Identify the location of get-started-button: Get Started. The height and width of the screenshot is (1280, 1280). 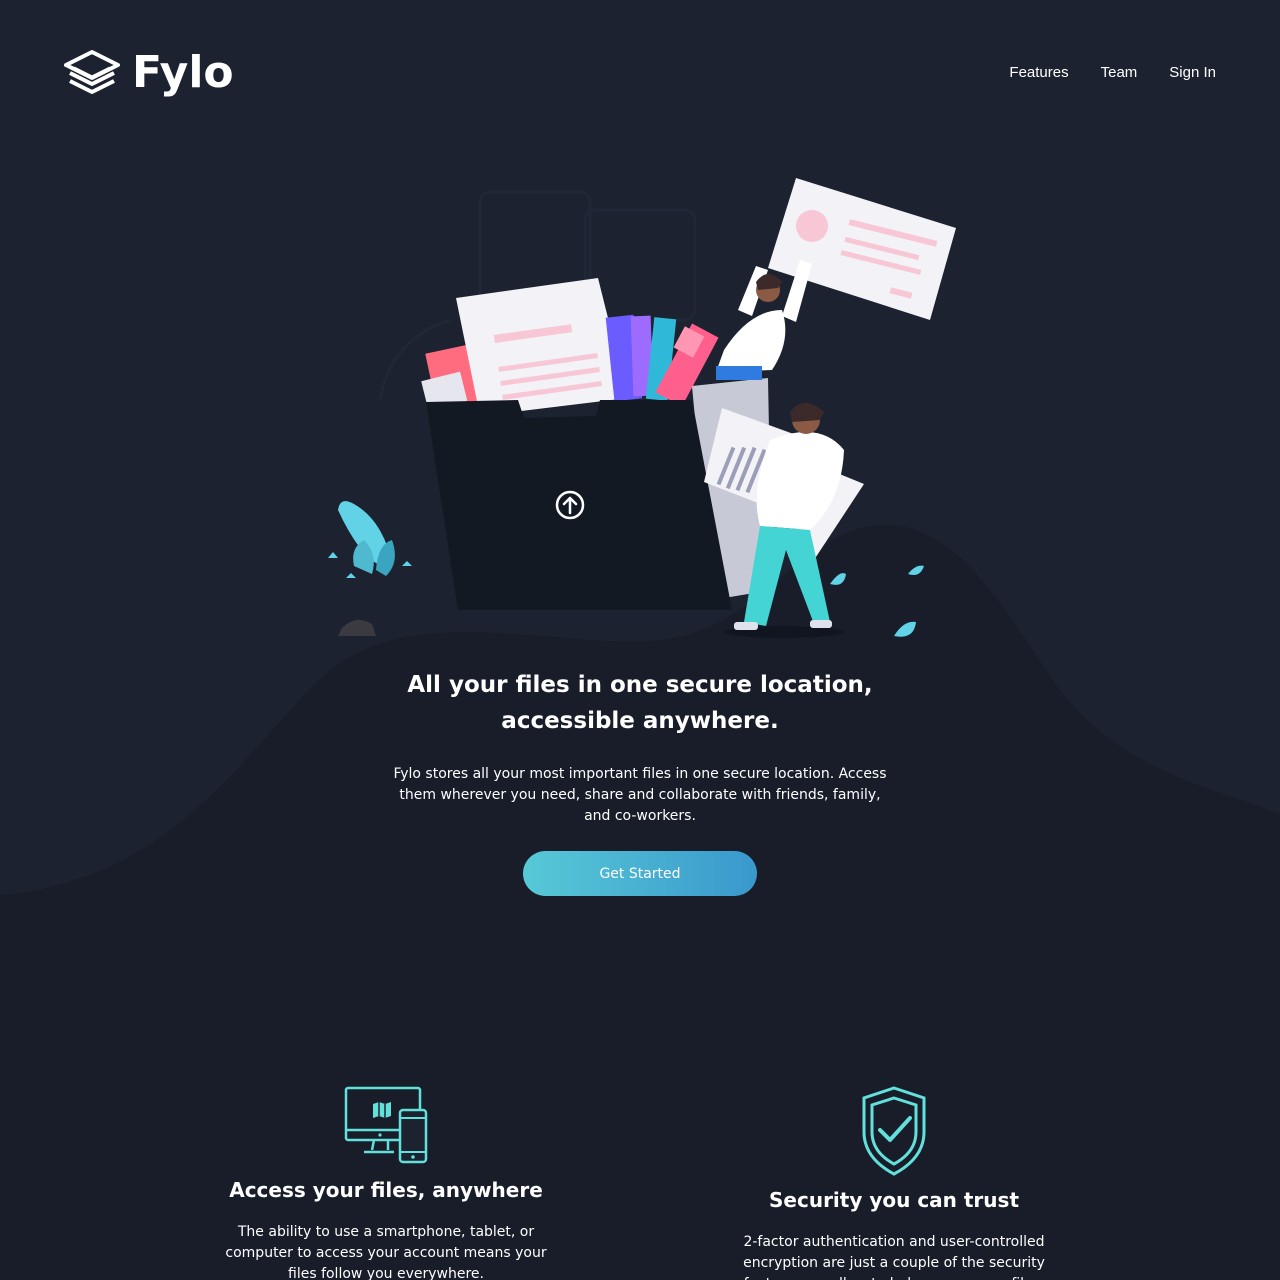
(640, 873).